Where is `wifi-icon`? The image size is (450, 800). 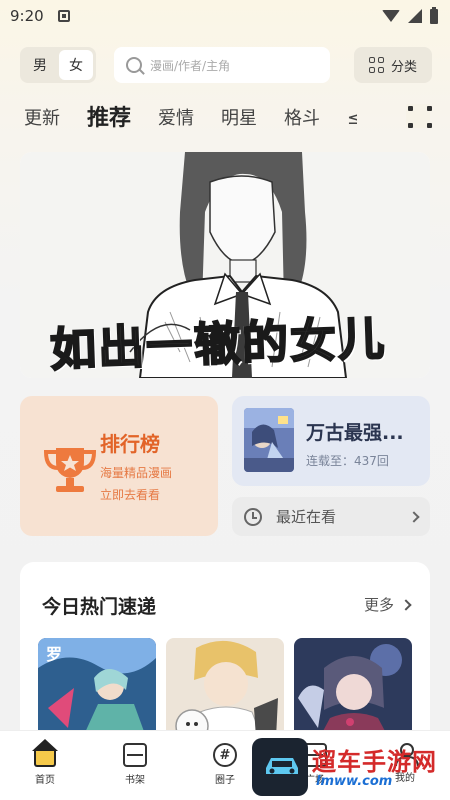
wifi-icon is located at coordinates (391, 16).